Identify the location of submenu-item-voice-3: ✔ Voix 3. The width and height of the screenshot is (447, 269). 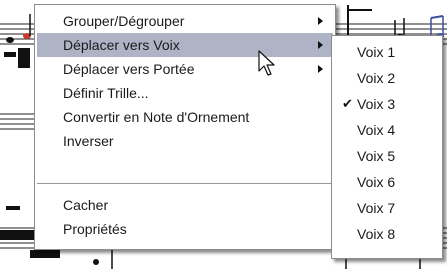
(387, 104).